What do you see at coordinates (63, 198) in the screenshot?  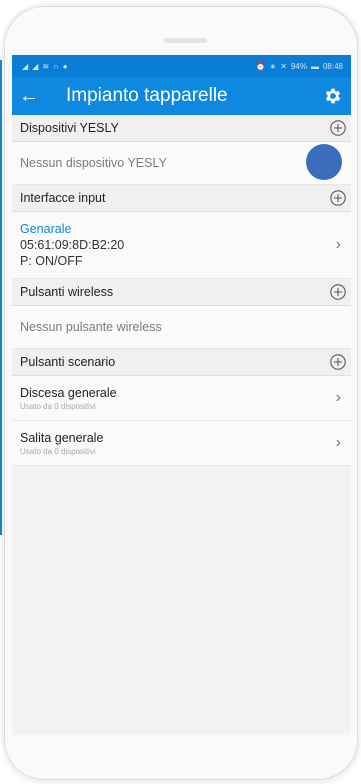 I see `section-label: Interfacce input` at bounding box center [63, 198].